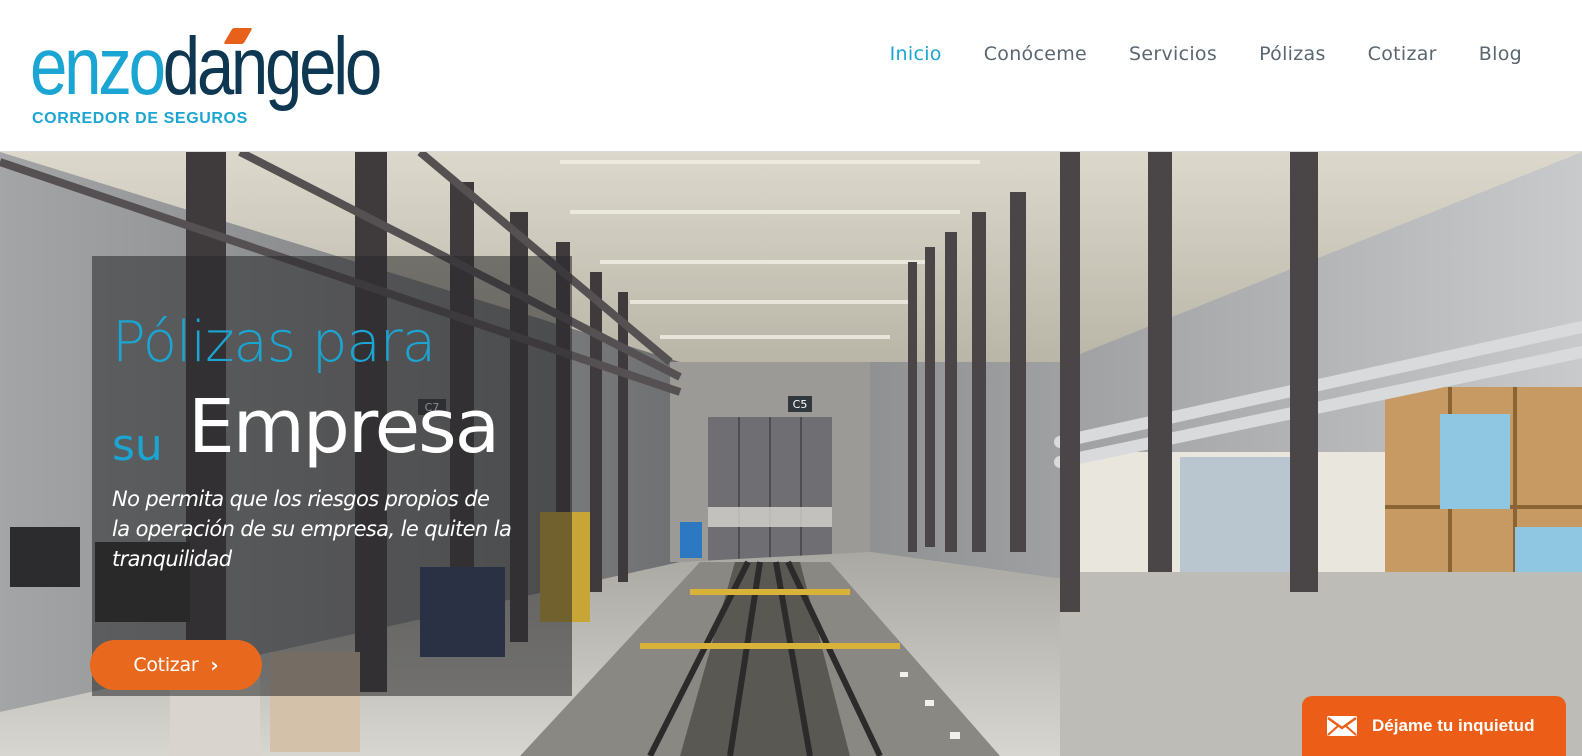 The width and height of the screenshot is (1582, 756). I want to click on site-logo: enzodangelo CORREDOR DE SEGUROS, so click(206, 78).